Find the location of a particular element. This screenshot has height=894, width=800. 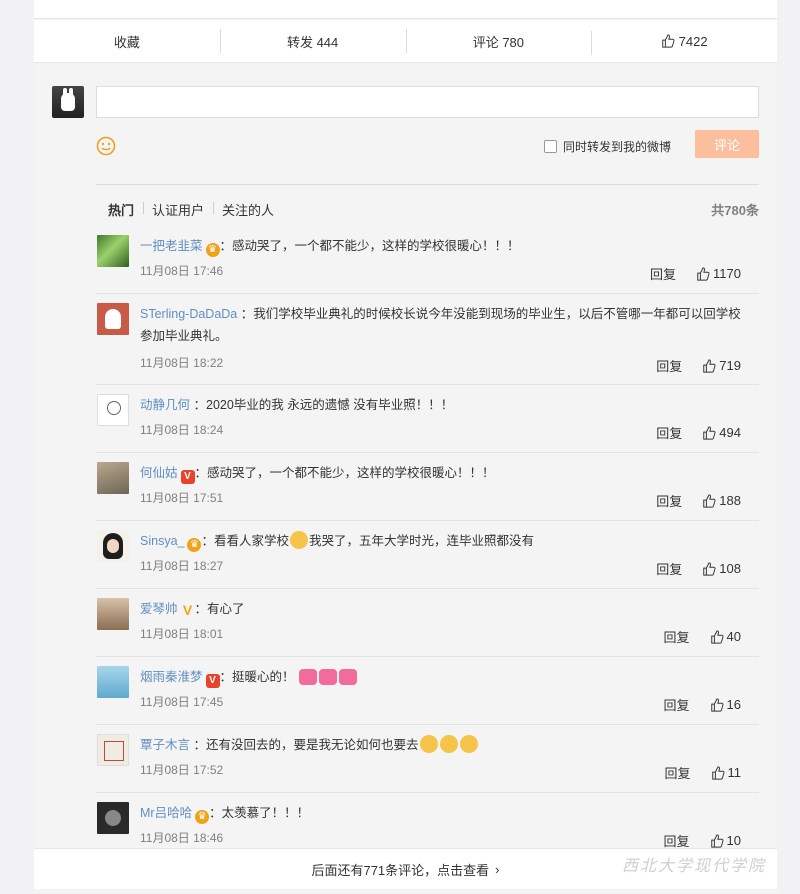

favorite-label: 收藏 is located at coordinates (126, 42).